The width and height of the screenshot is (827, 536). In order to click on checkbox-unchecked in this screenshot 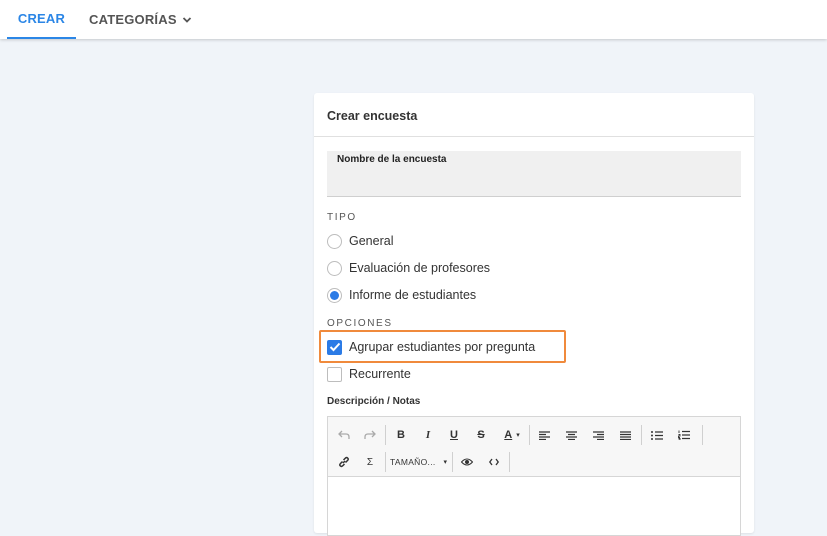, I will do `click(334, 374)`.